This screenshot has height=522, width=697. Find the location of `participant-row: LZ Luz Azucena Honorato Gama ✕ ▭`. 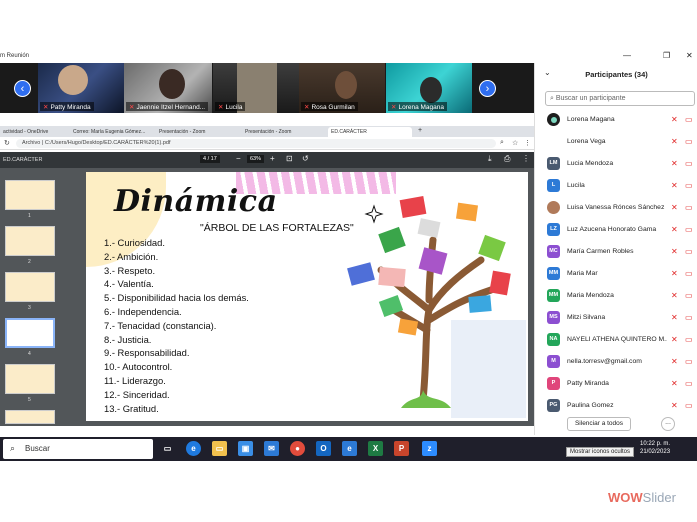

participant-row: LZ Luz Azucena Honorato Gama ✕ ▭ is located at coordinates (616, 230).